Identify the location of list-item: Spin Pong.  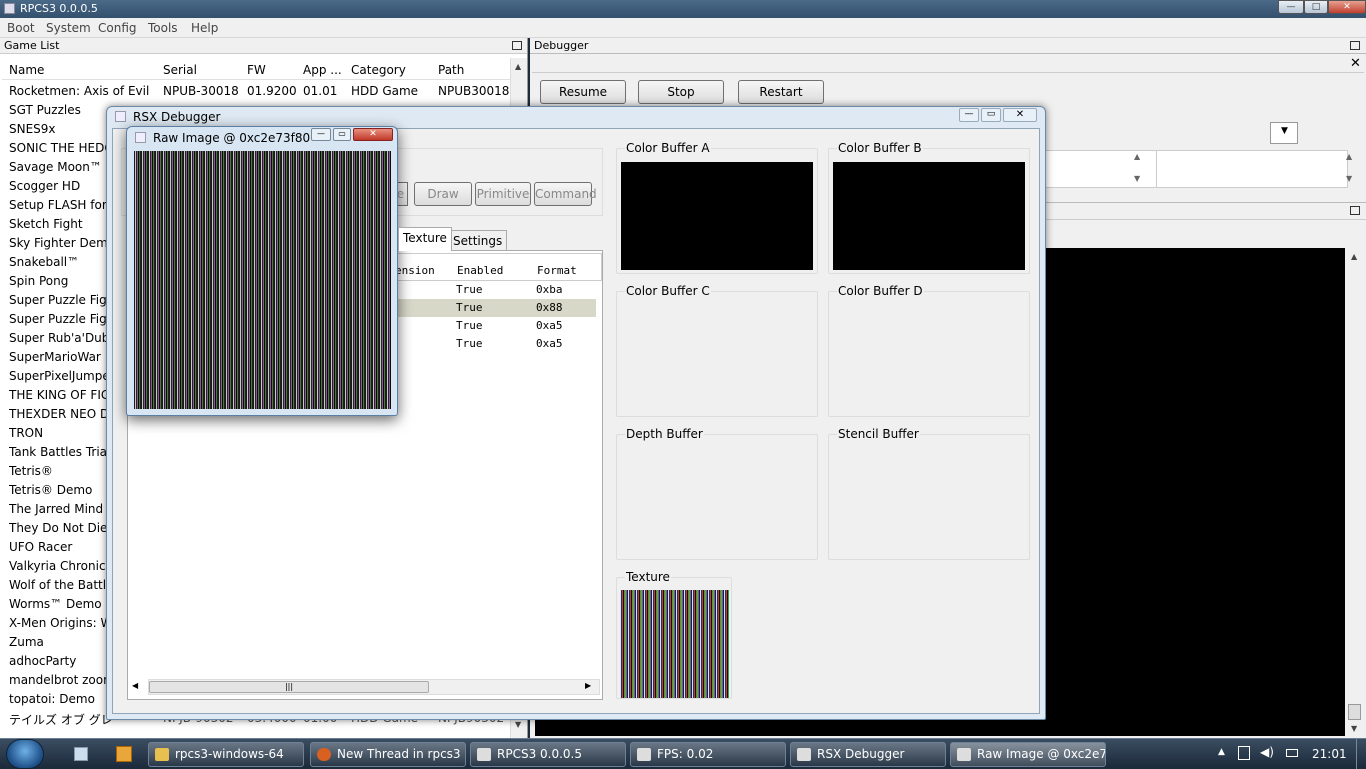
(61, 283).